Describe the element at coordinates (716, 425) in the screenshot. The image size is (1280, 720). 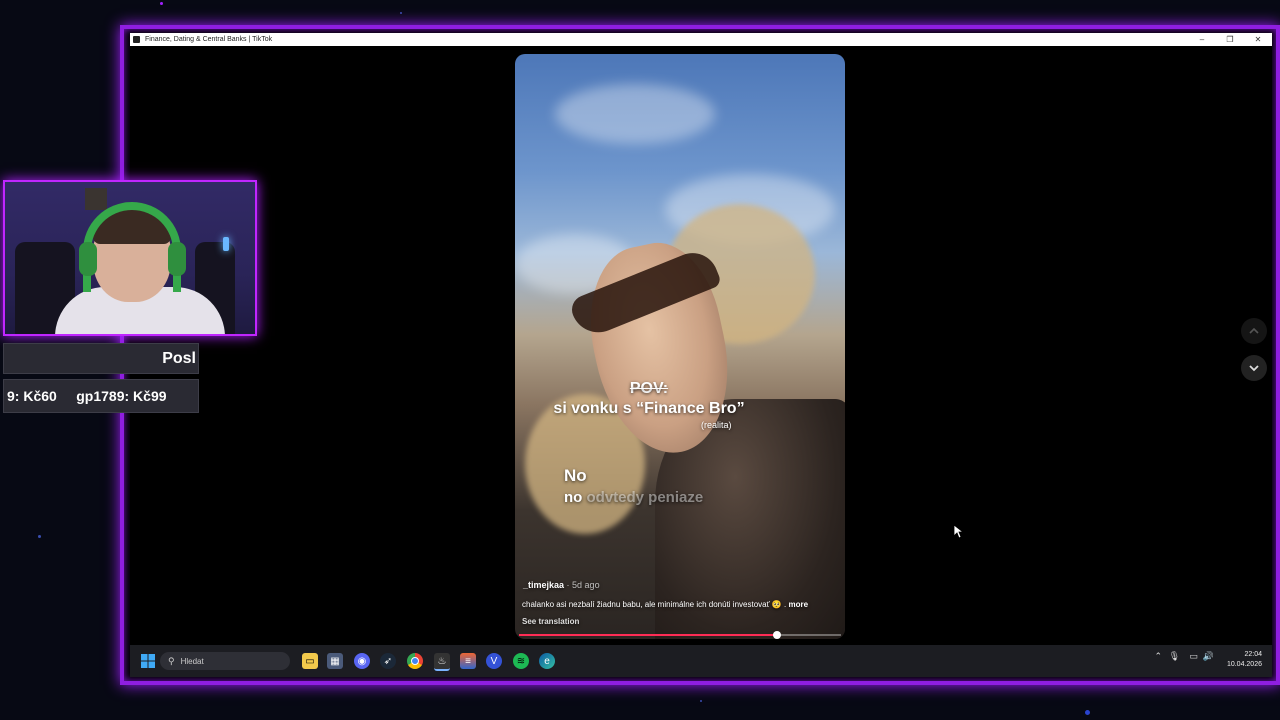
I see `video-overlay-realita: (realita)` at that location.